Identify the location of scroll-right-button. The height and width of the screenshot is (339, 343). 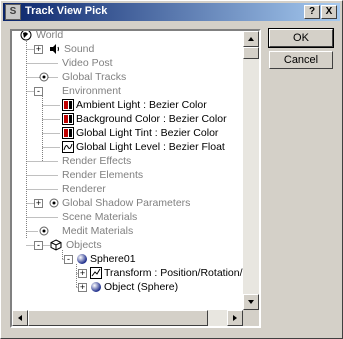
(235, 318).